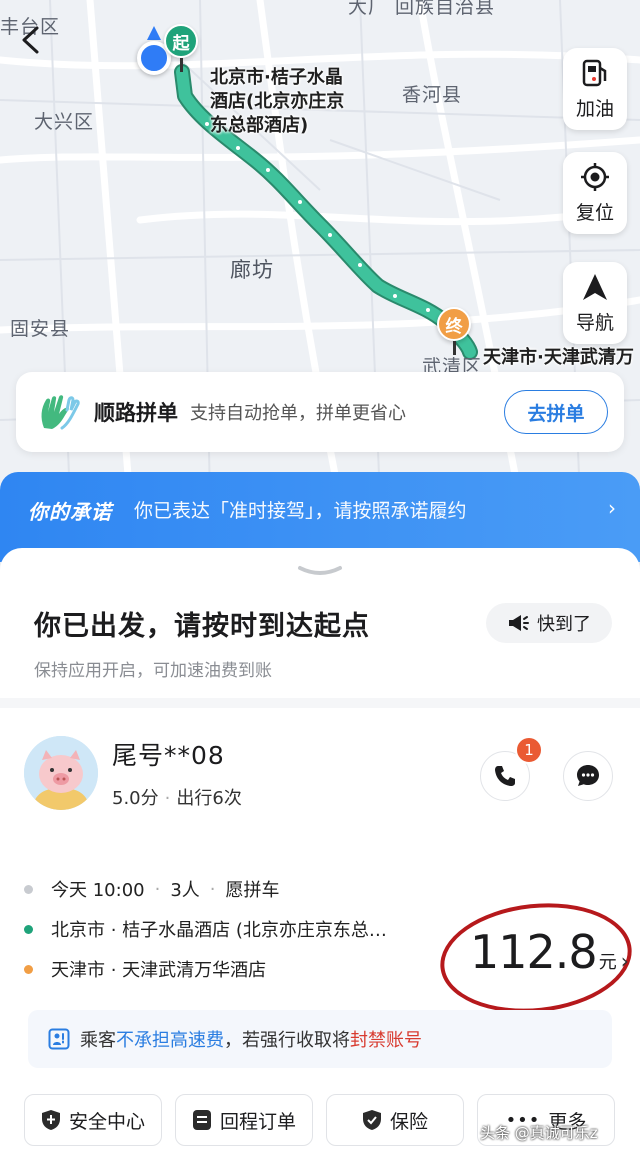  Describe the element at coordinates (28, 929) in the screenshot. I see `origin-dot` at that location.